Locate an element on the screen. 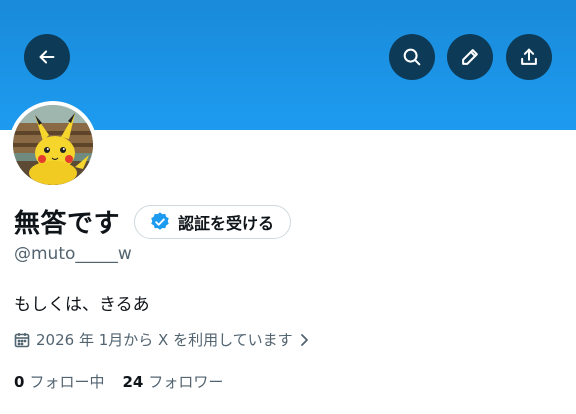 The height and width of the screenshot is (414, 576). search-button is located at coordinates (412, 57).